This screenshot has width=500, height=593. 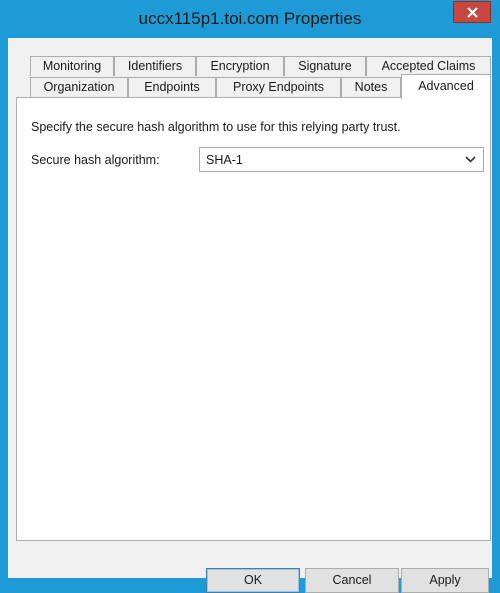 What do you see at coordinates (155, 66) in the screenshot?
I see `tab-identifiers: Identifiers` at bounding box center [155, 66].